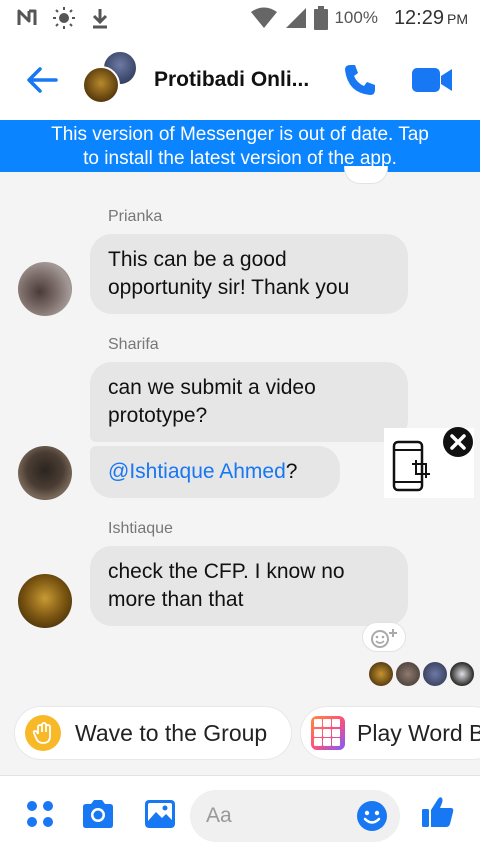 Image resolution: width=480 pixels, height=854 pixels. What do you see at coordinates (249, 586) in the screenshot?
I see `message-bubble: check the CFP. I know no more than that` at bounding box center [249, 586].